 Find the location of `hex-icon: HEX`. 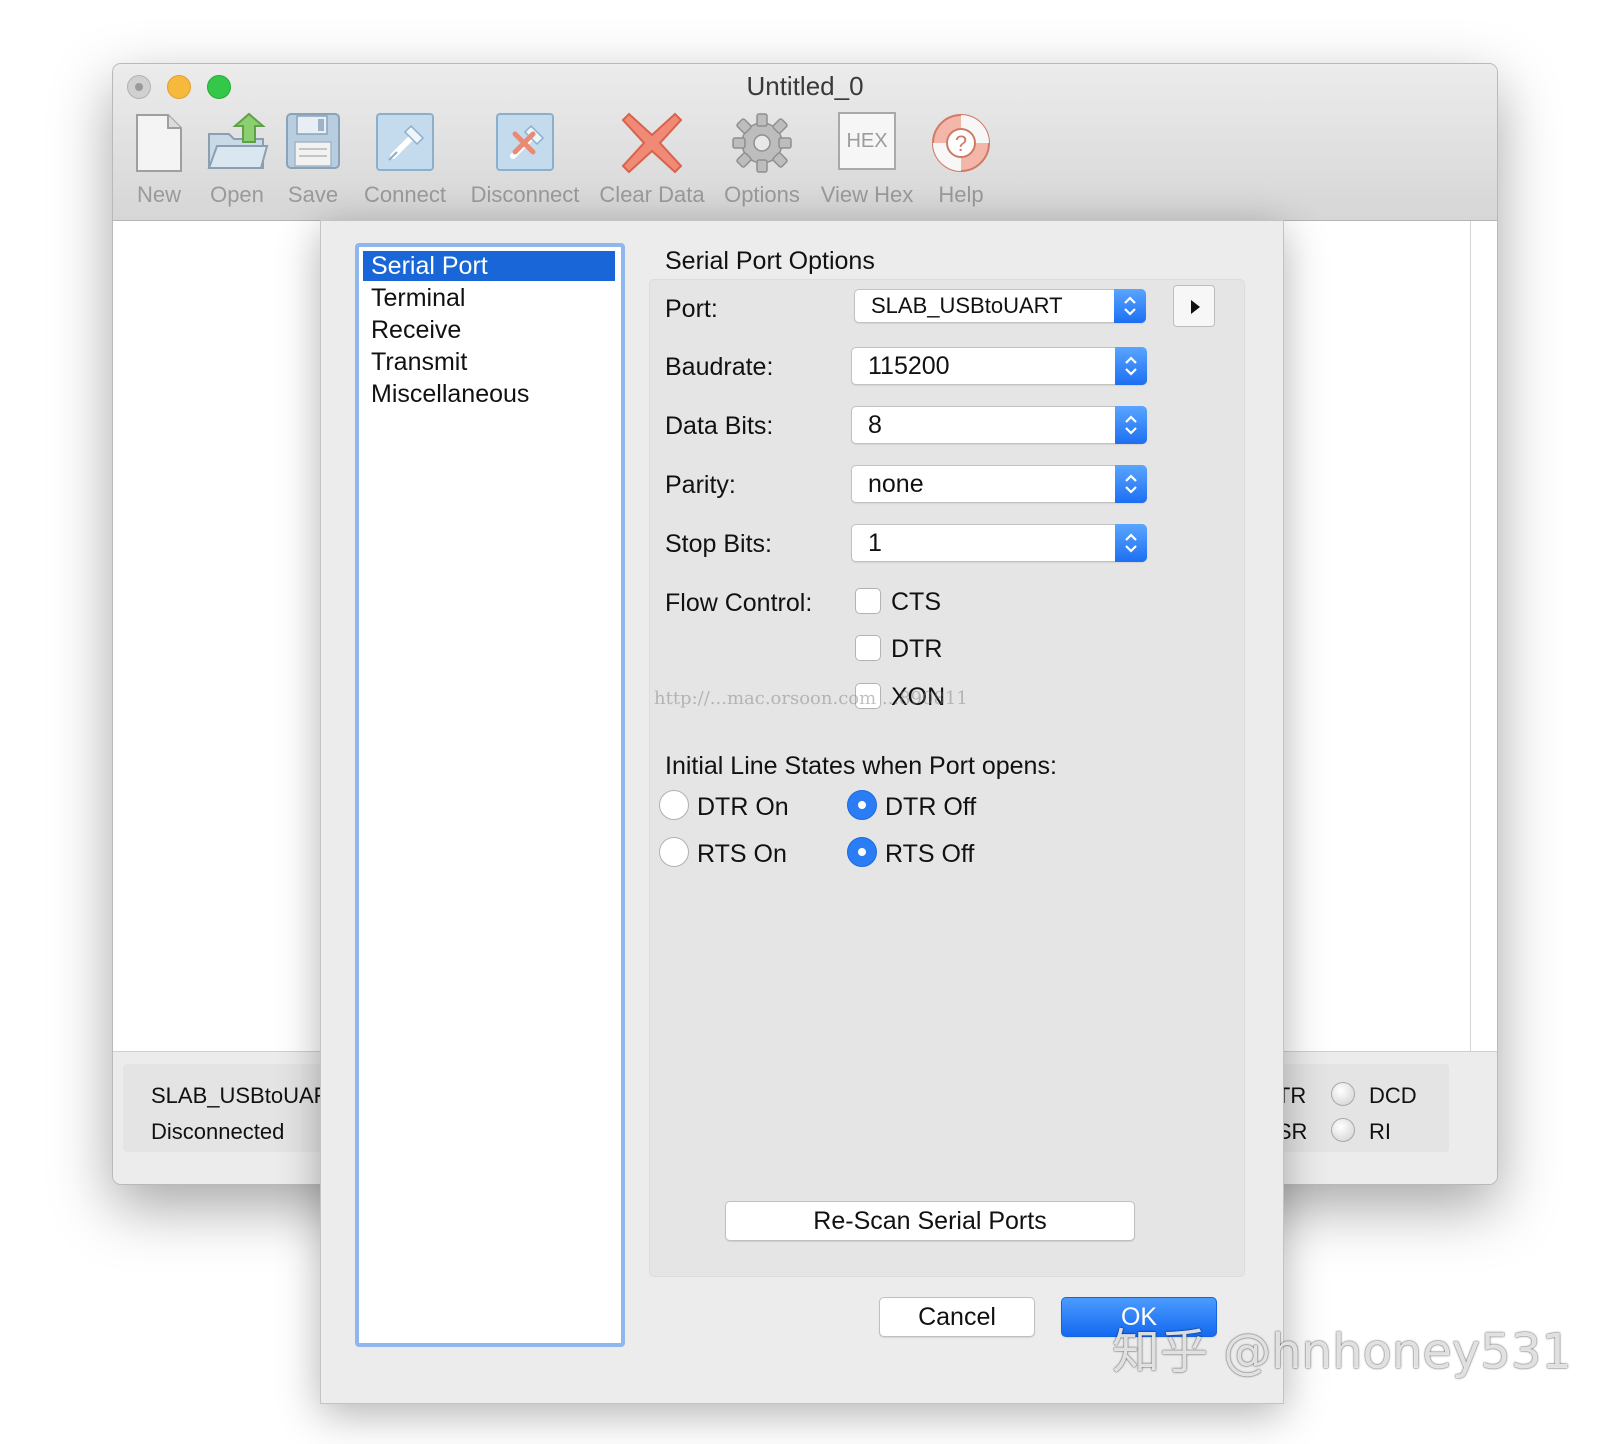

hex-icon: HEX is located at coordinates (867, 141).